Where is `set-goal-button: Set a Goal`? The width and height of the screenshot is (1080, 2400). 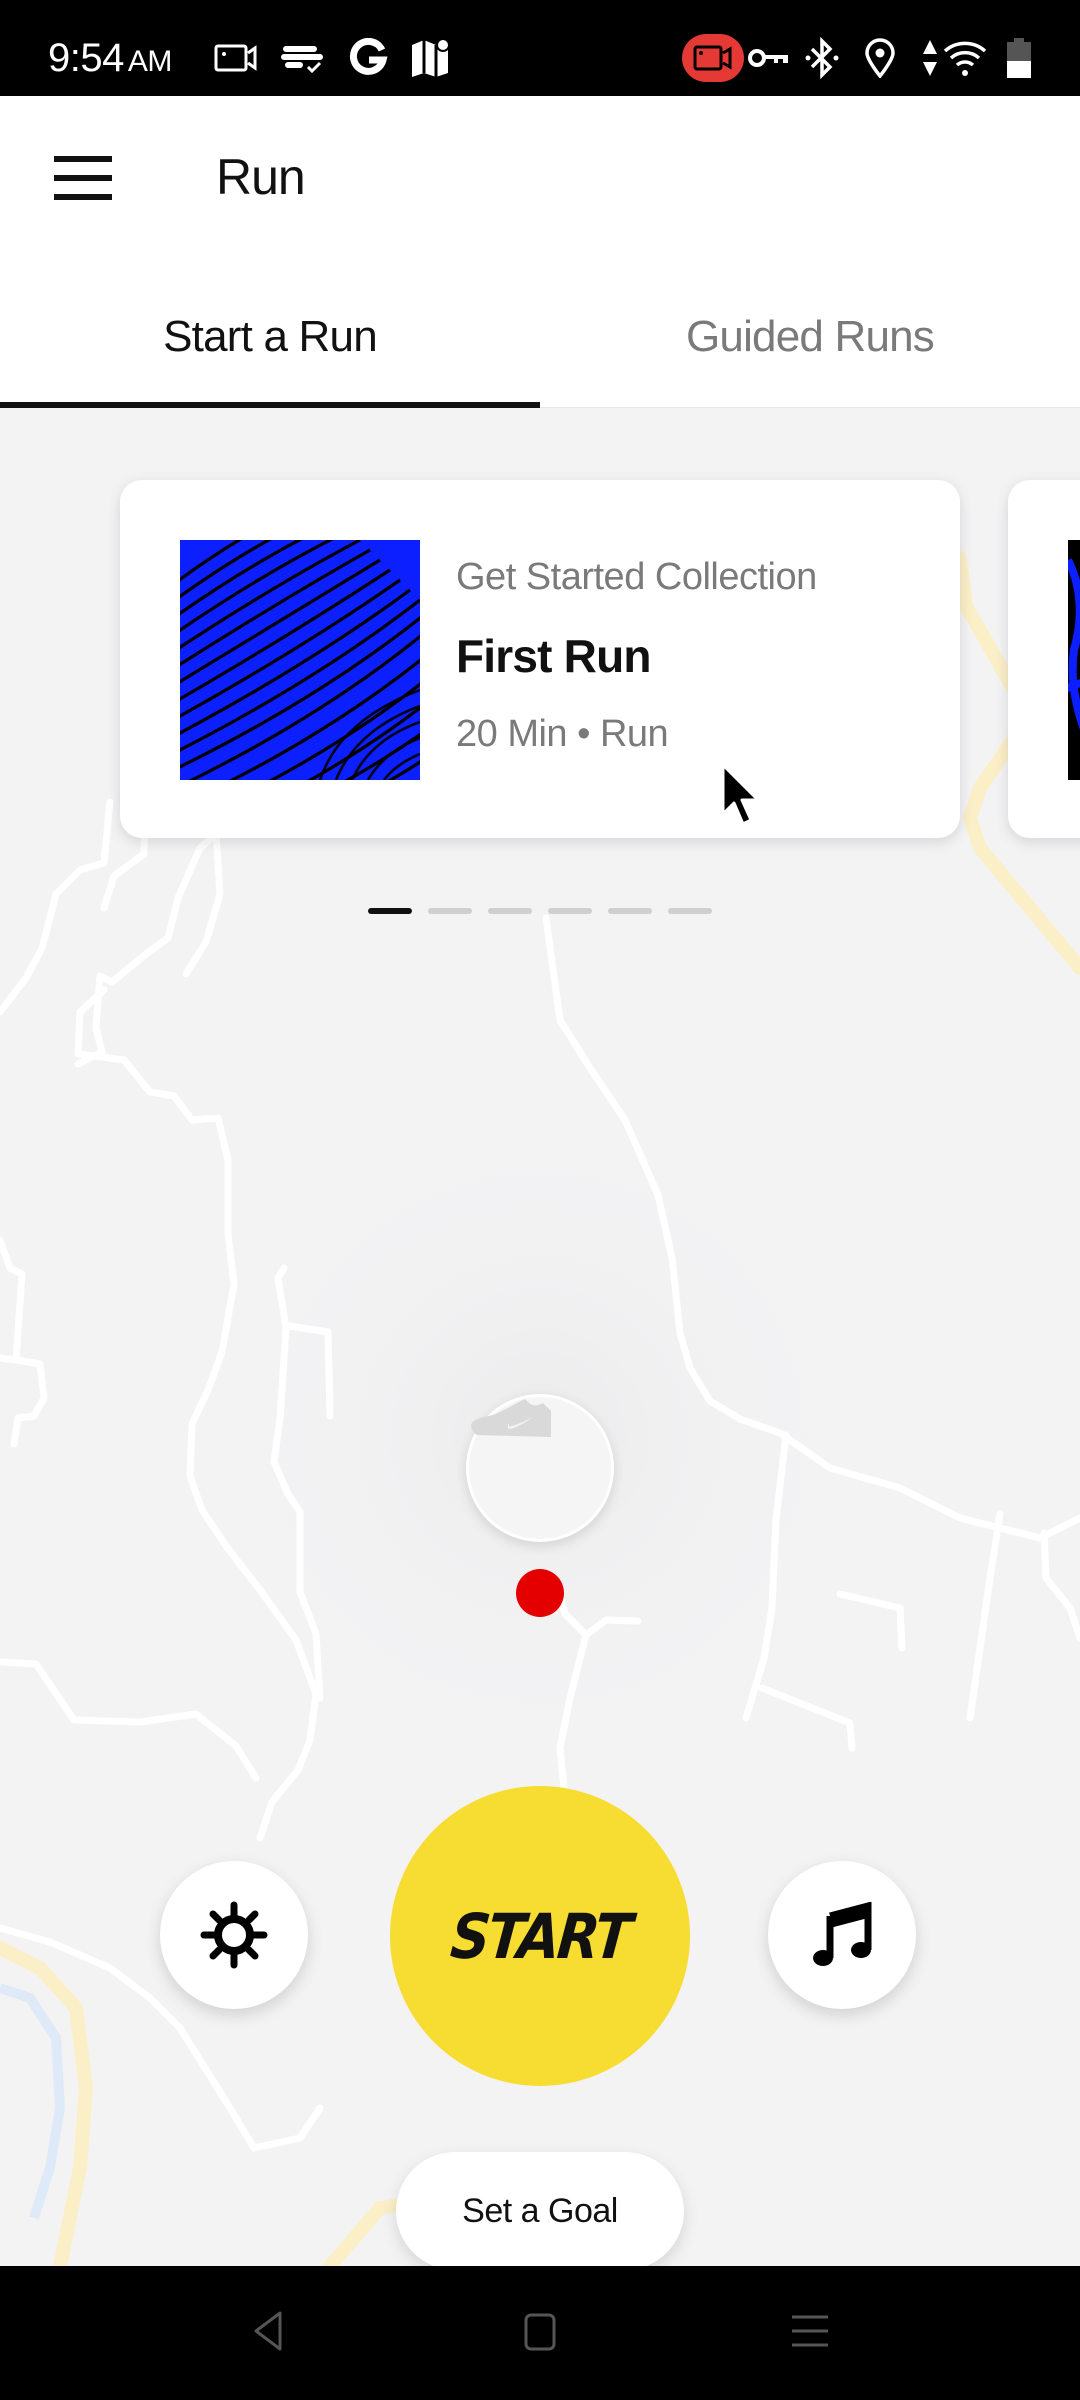 set-goal-button: Set a Goal is located at coordinates (540, 2209).